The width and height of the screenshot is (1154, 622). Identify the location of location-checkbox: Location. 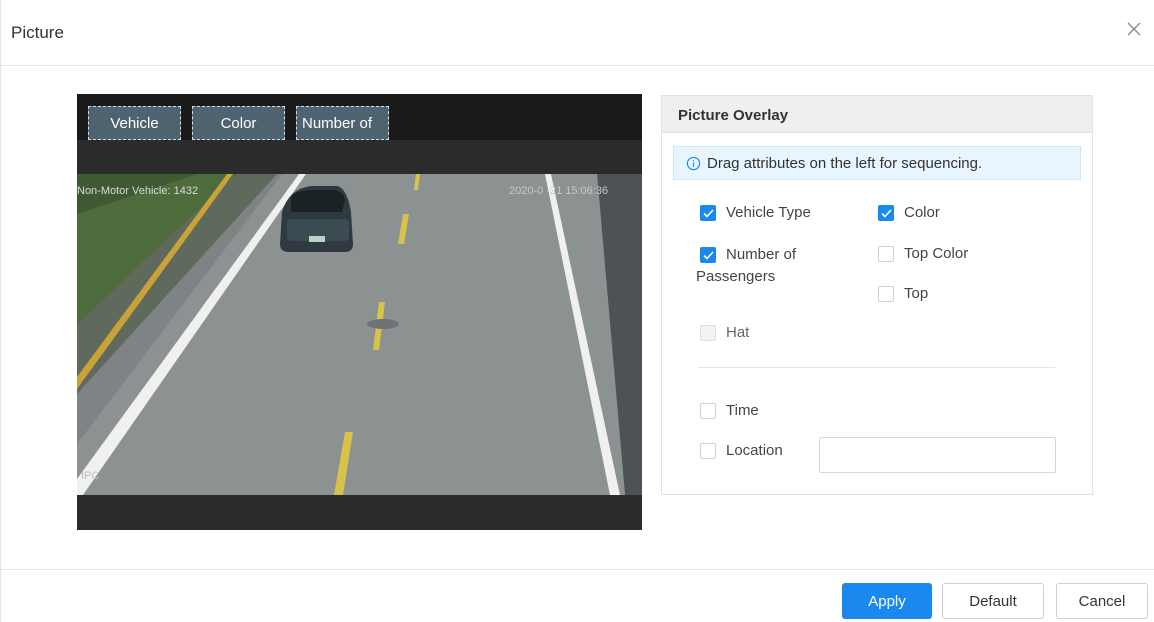
(741, 450).